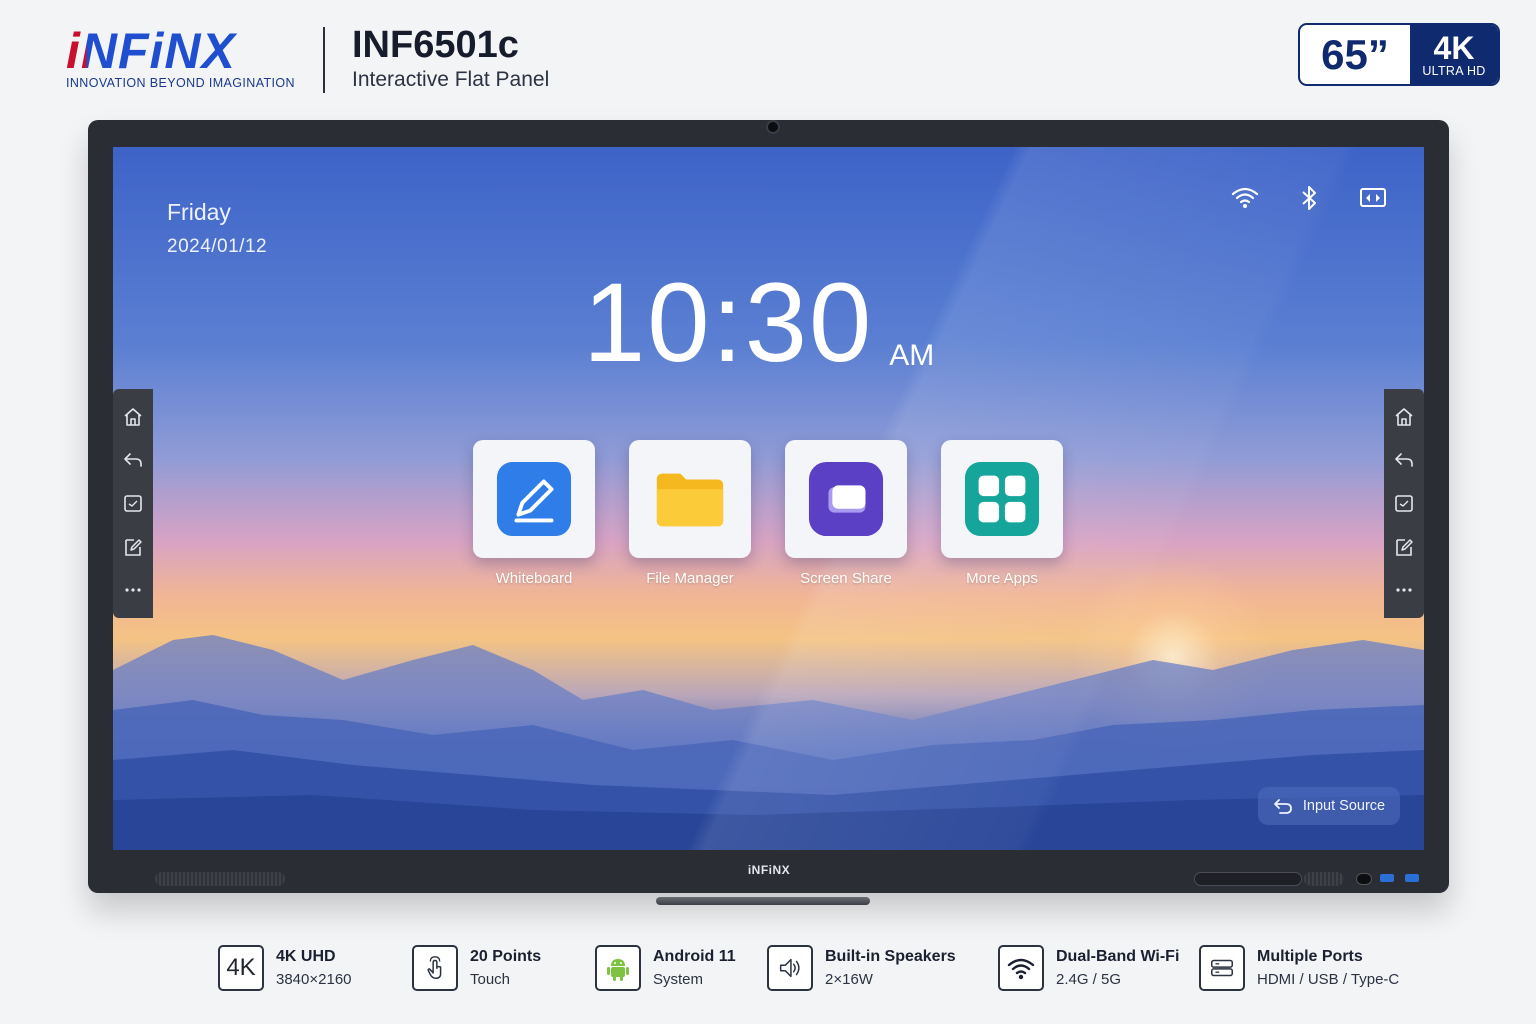 The width and height of the screenshot is (1536, 1024). I want to click on apps-grid-icon, so click(1002, 499).